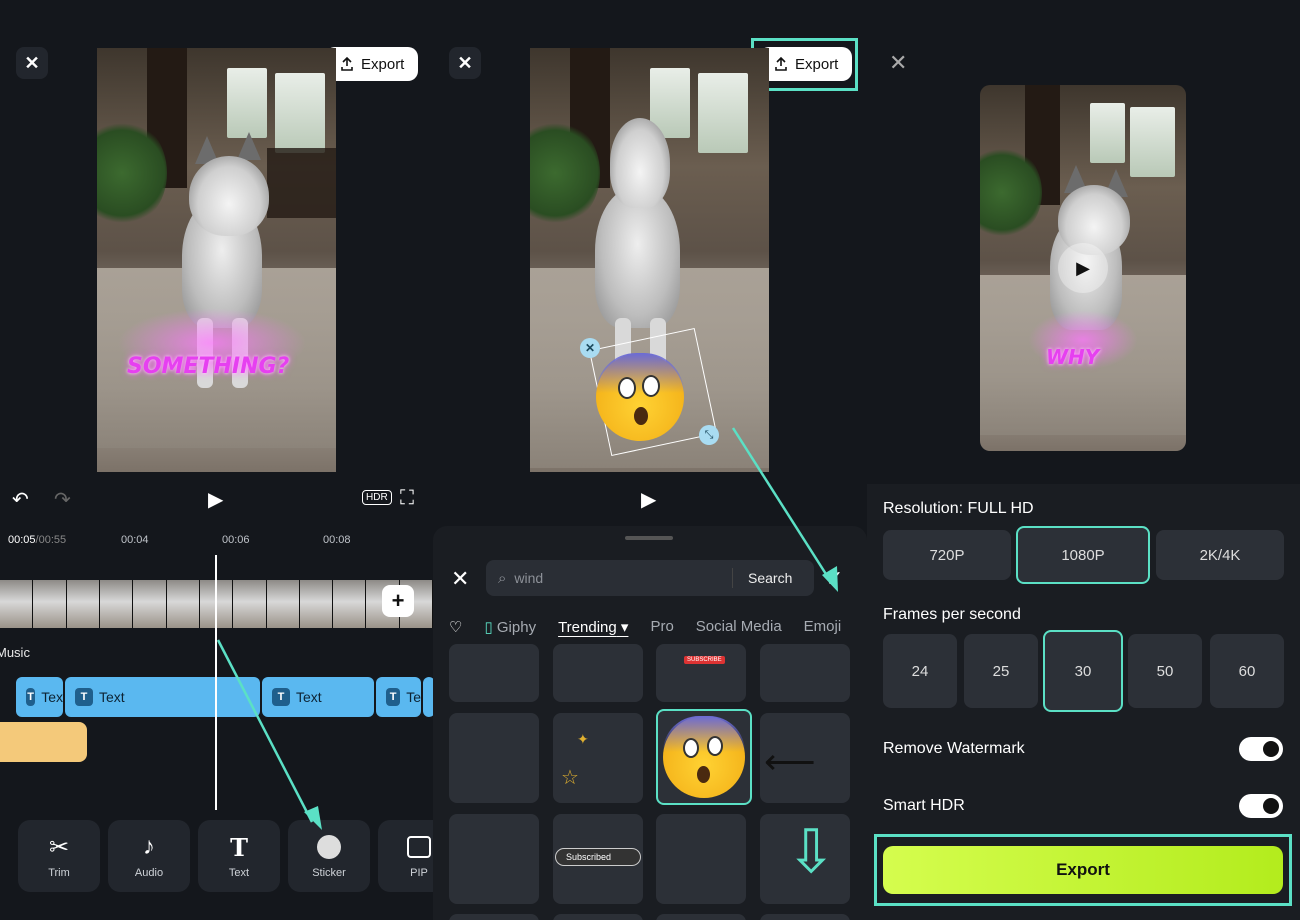 This screenshot has width=1300, height=920. I want to click on confirm-check-icon: ✓, so click(834, 579).